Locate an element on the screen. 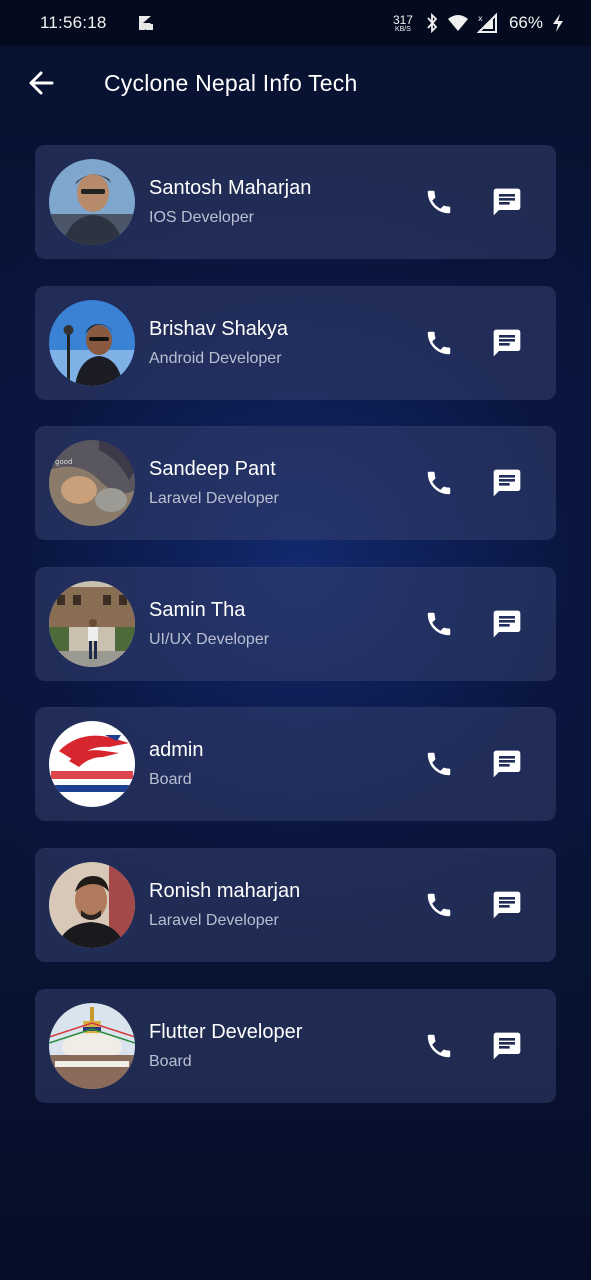 The image size is (591, 1280). svg-text: x is located at coordinates (480, 18).